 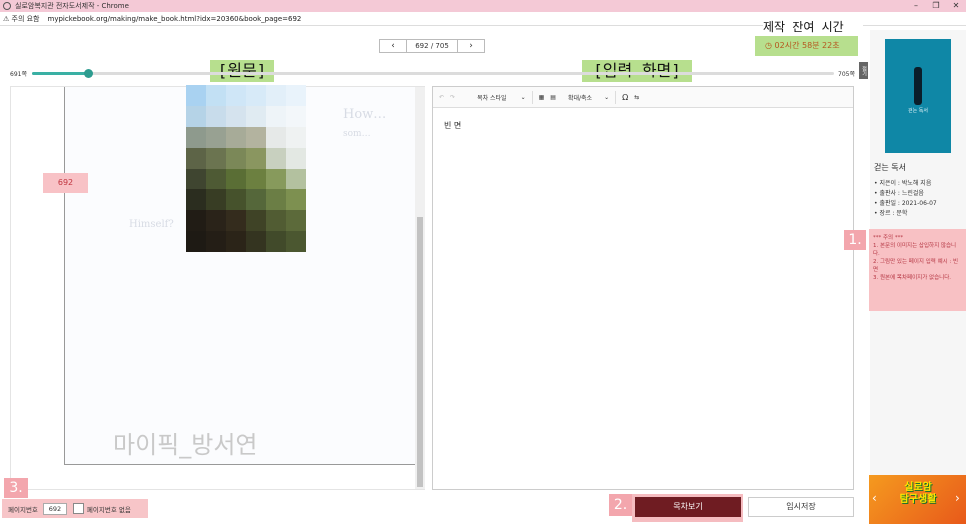 I want to click on next-page-button: ›, so click(x=471, y=46).